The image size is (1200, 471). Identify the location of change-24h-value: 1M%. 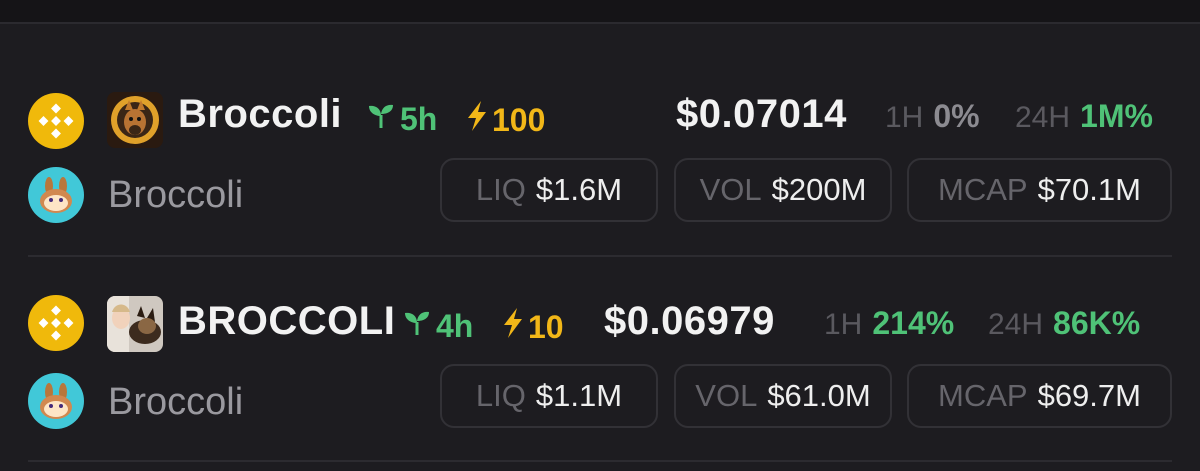
(1116, 116).